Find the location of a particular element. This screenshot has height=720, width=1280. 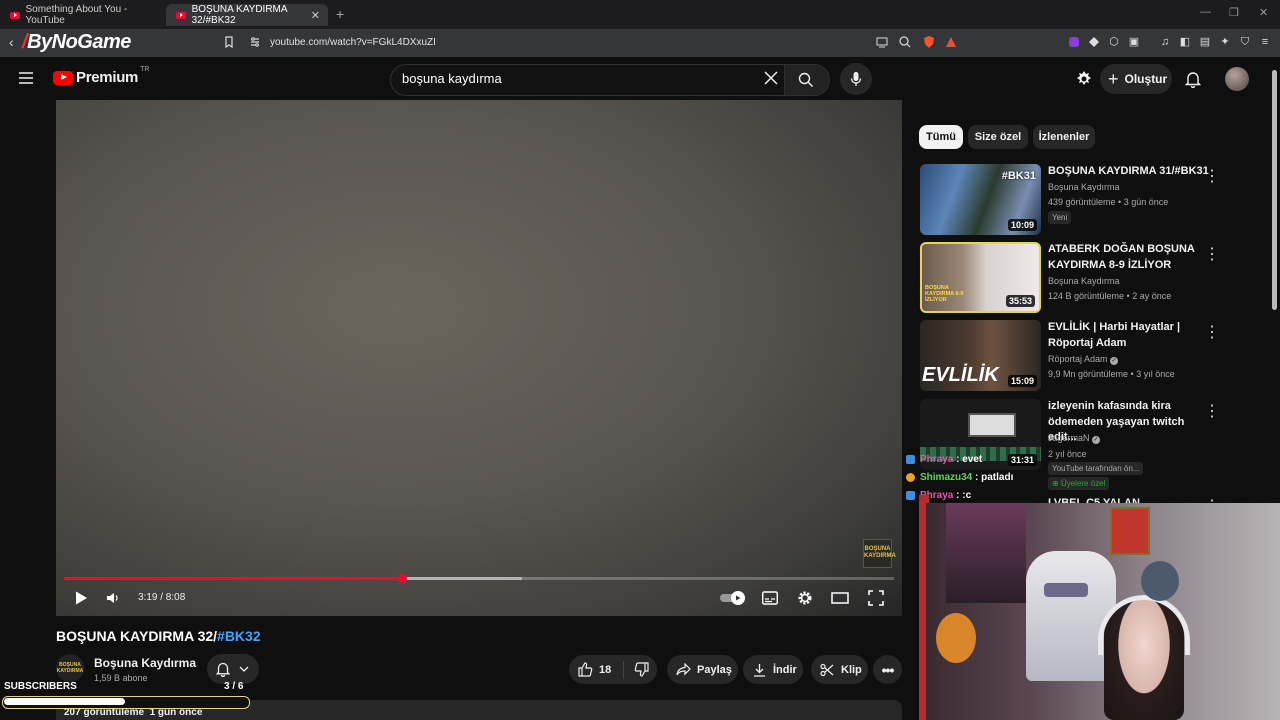

video-thumbnail: #BK31 10:09 is located at coordinates (980, 199).